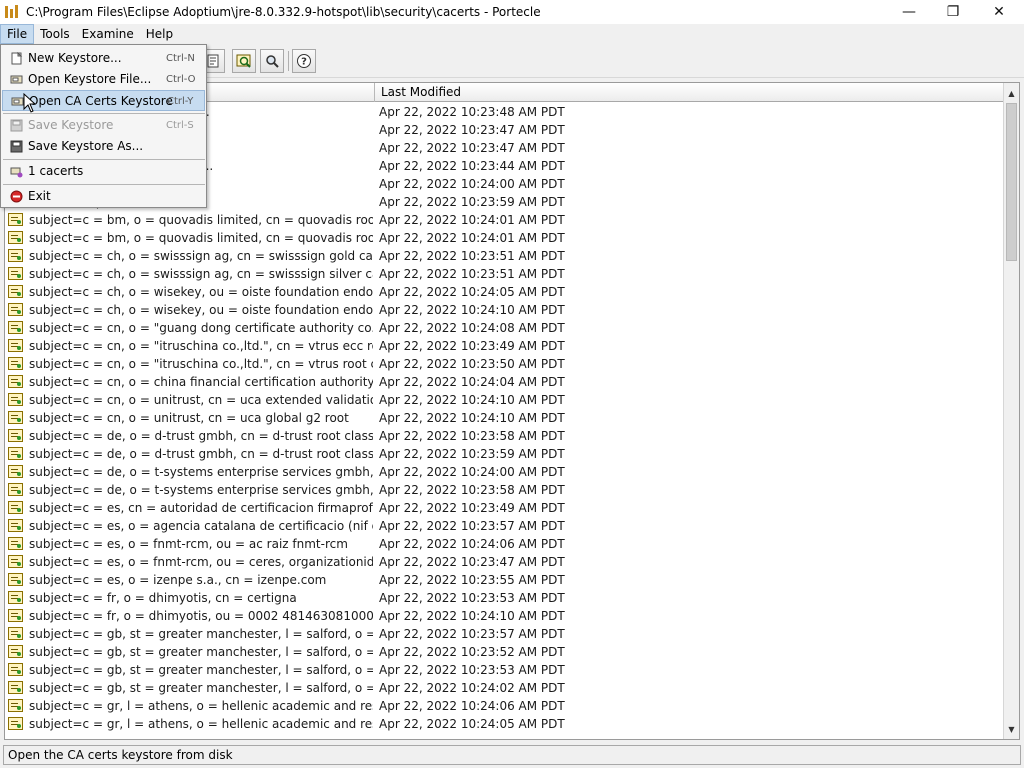  I want to click on minimize-button: —, so click(909, 12).